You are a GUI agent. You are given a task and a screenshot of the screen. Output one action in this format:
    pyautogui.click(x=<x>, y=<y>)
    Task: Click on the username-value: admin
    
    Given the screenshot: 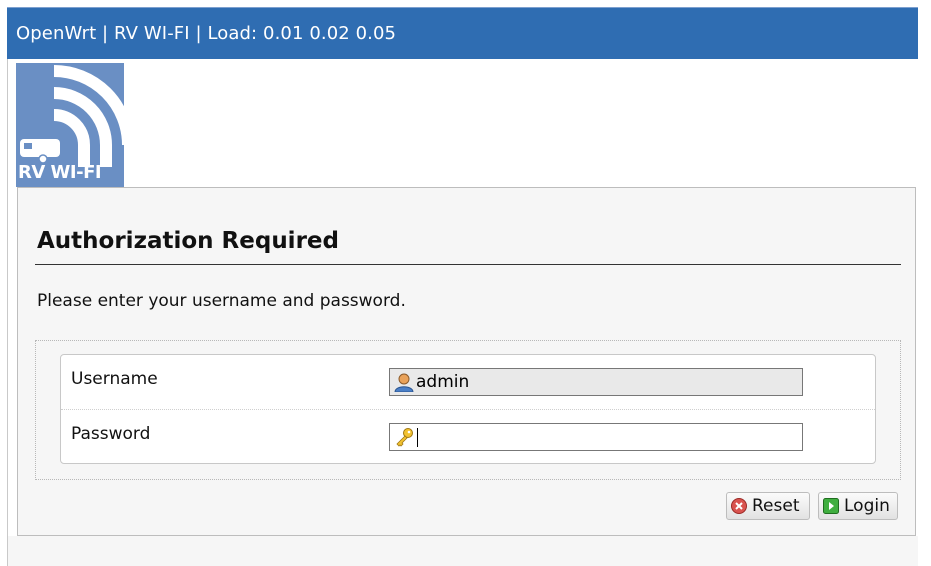 What is the action you would take?
    pyautogui.click(x=443, y=382)
    